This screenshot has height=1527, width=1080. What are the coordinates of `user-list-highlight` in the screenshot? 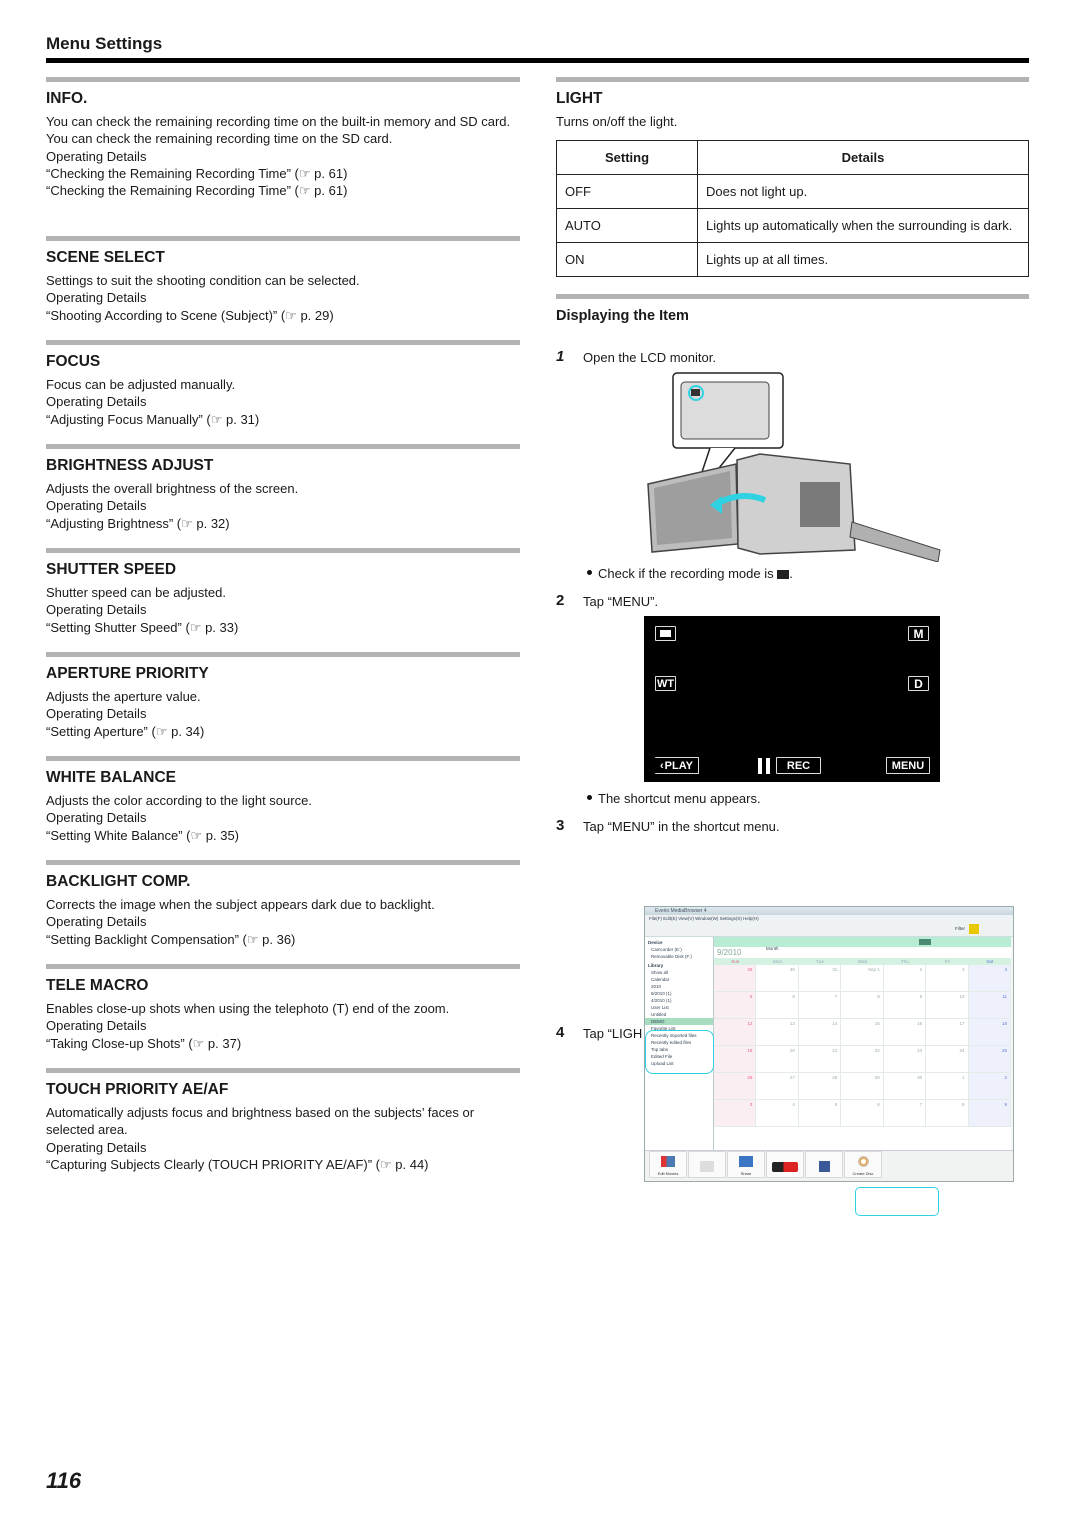 It's located at (679, 1052).